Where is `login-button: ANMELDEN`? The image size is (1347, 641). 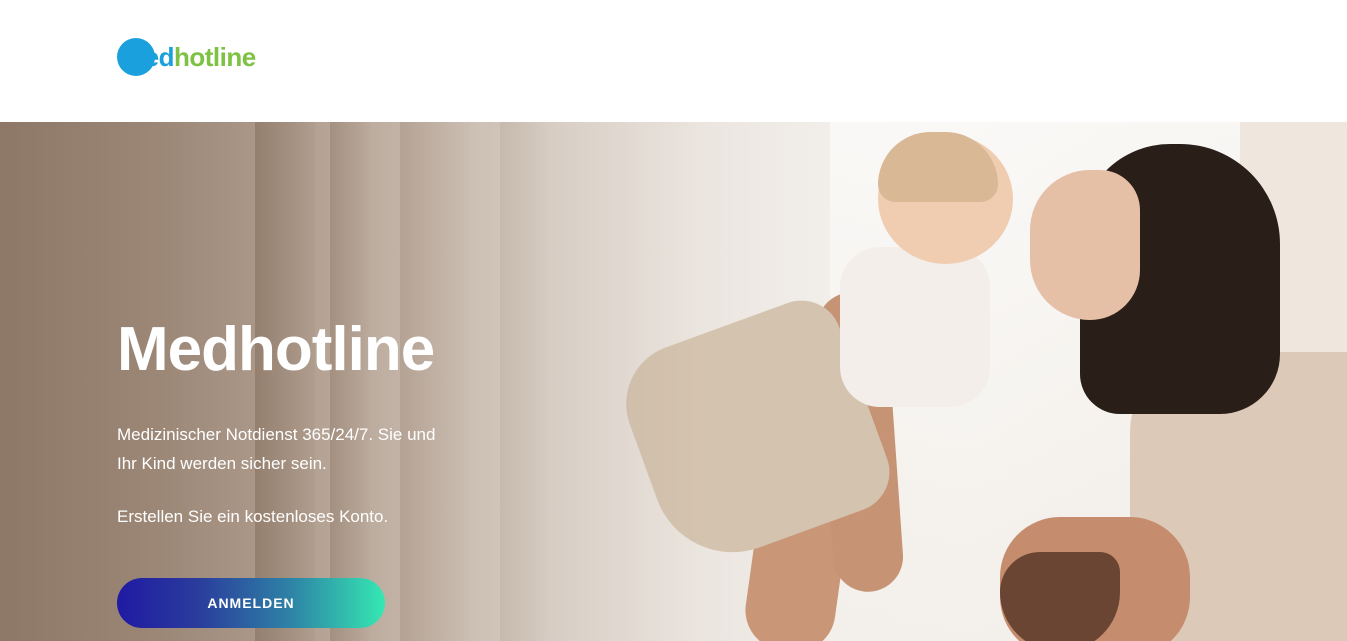 login-button: ANMELDEN is located at coordinates (251, 603).